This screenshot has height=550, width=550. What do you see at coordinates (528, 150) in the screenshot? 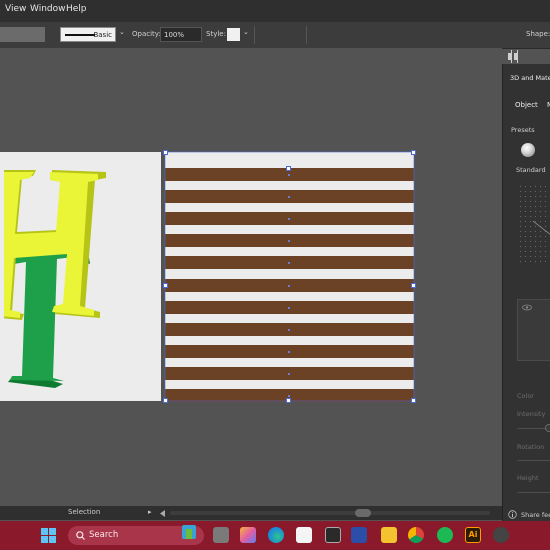
I see `preset-standard-icon` at bounding box center [528, 150].